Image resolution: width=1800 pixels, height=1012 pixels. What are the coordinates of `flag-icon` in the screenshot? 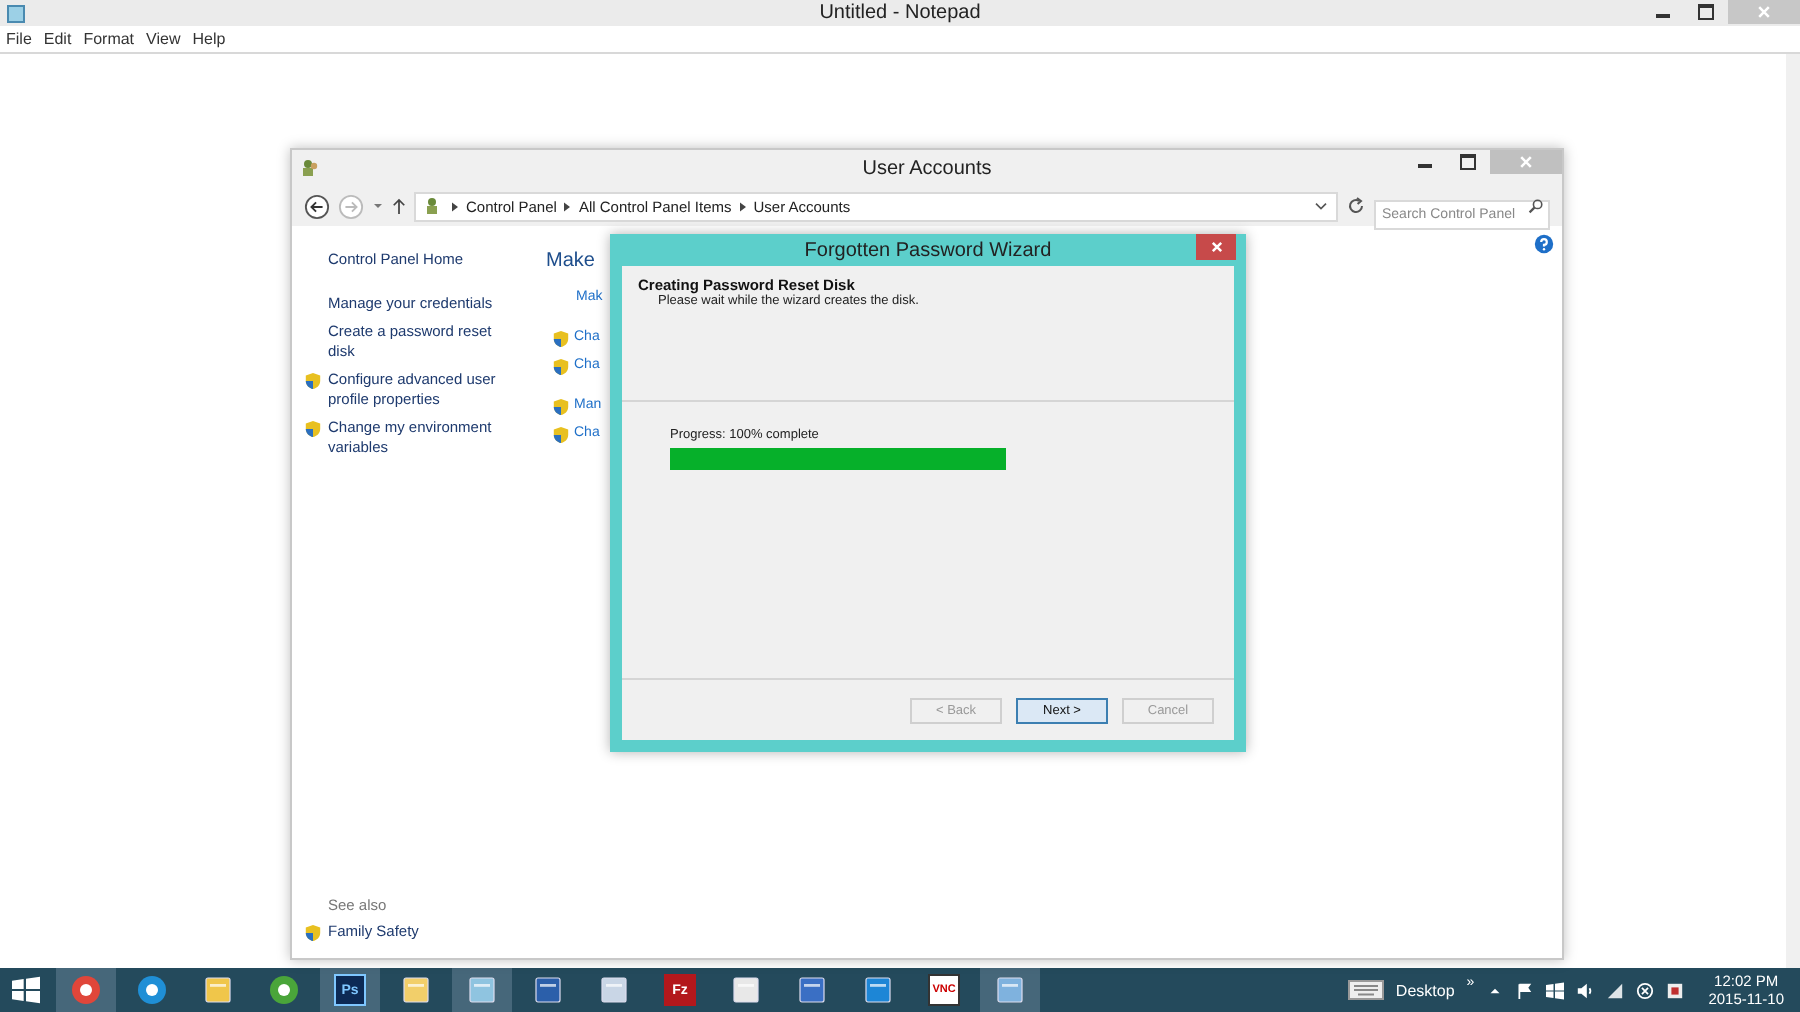 It's located at (1525, 990).